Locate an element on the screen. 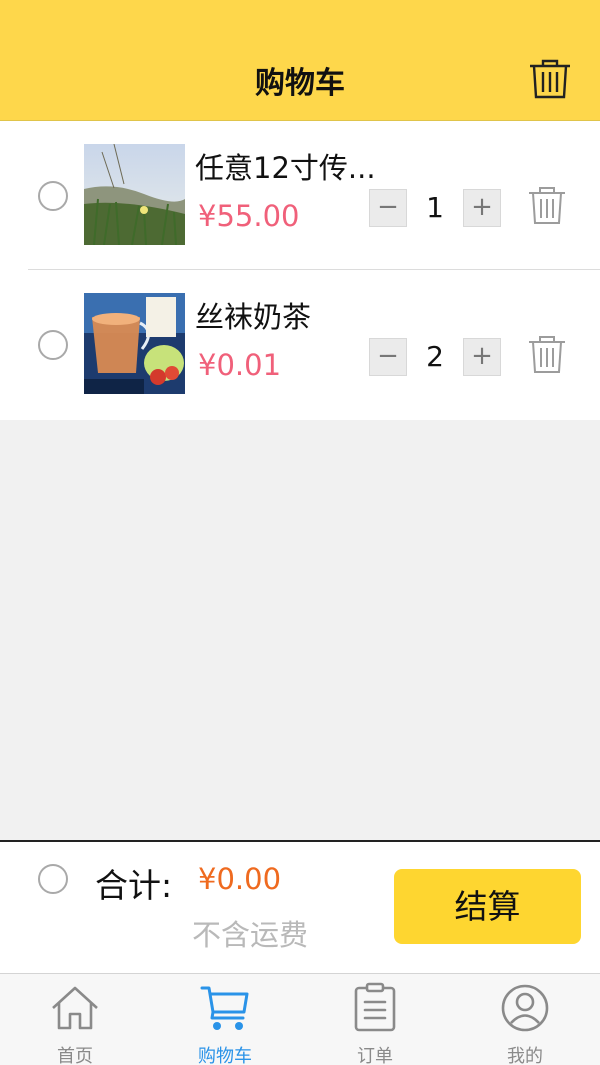 This screenshot has width=600, height=1065. cart-item: 任意12寸传... ¥55.00 − 1 + is located at coordinates (300, 195).